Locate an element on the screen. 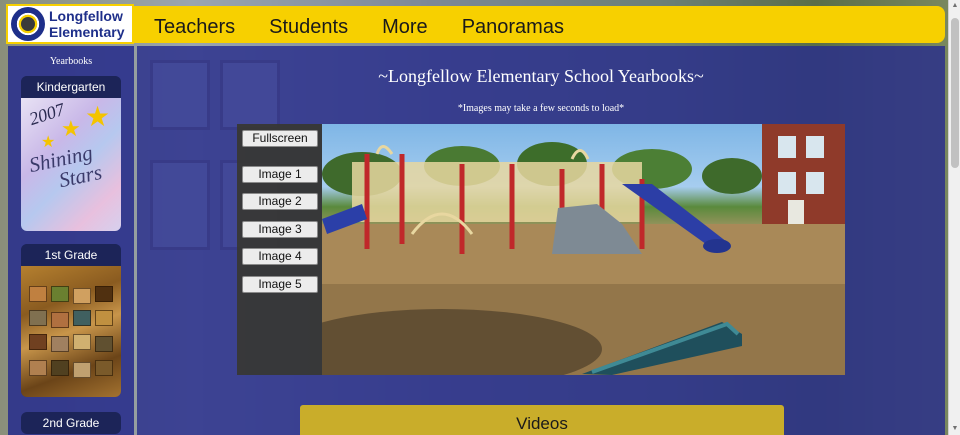  top-nav-bar: Teachers Students More Panoramas is located at coordinates (475, 24).